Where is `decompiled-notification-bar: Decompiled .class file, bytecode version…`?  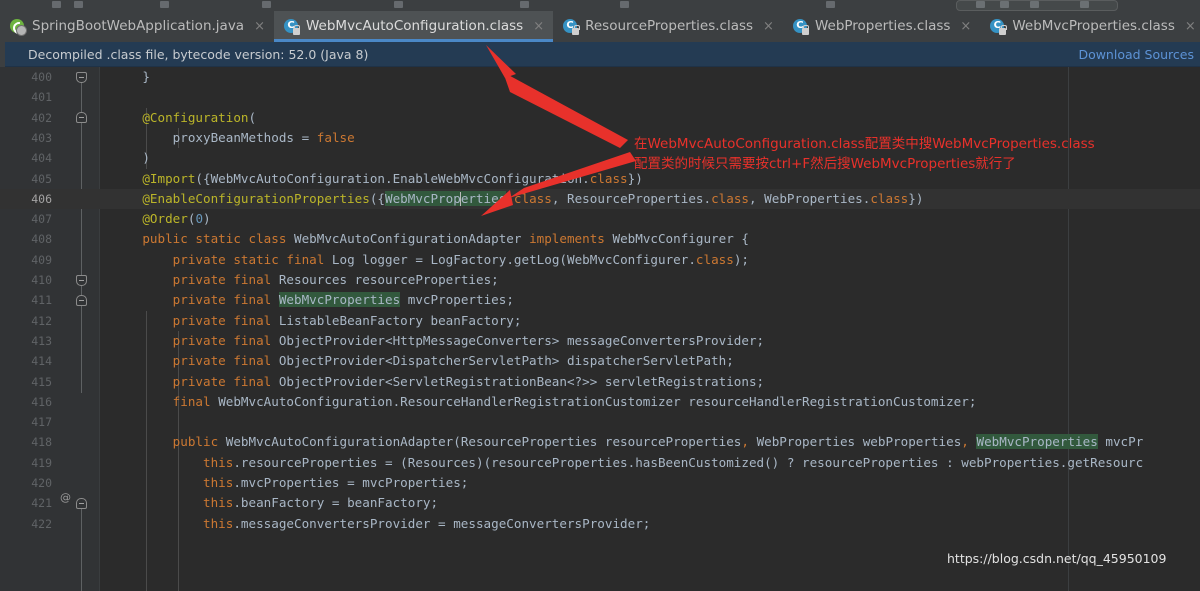
decompiled-notification-bar: Decompiled .class file, bytecode version… is located at coordinates (600, 54).